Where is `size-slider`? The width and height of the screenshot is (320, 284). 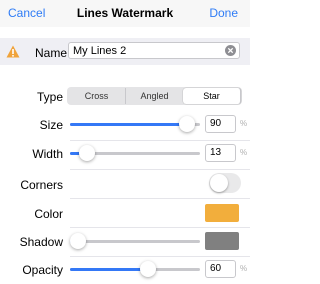 size-slider is located at coordinates (135, 124).